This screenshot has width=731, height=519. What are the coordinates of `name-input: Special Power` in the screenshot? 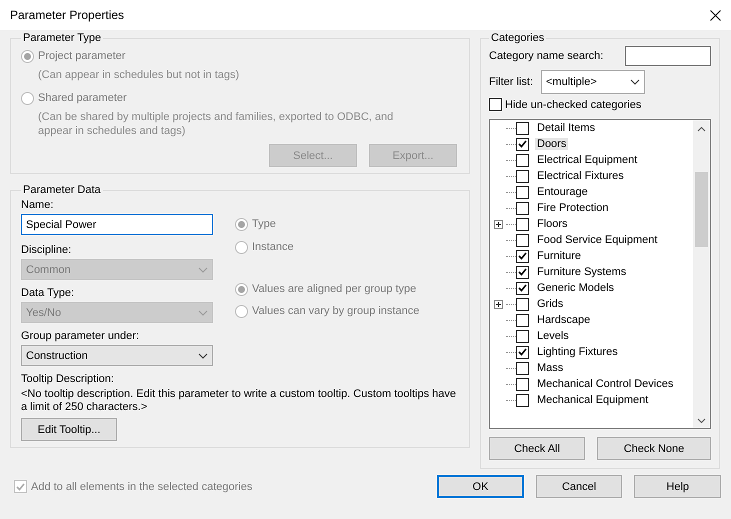 It's located at (117, 224).